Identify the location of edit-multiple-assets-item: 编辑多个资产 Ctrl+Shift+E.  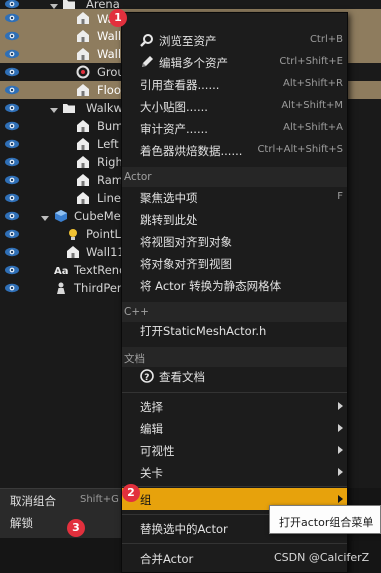
(234, 62).